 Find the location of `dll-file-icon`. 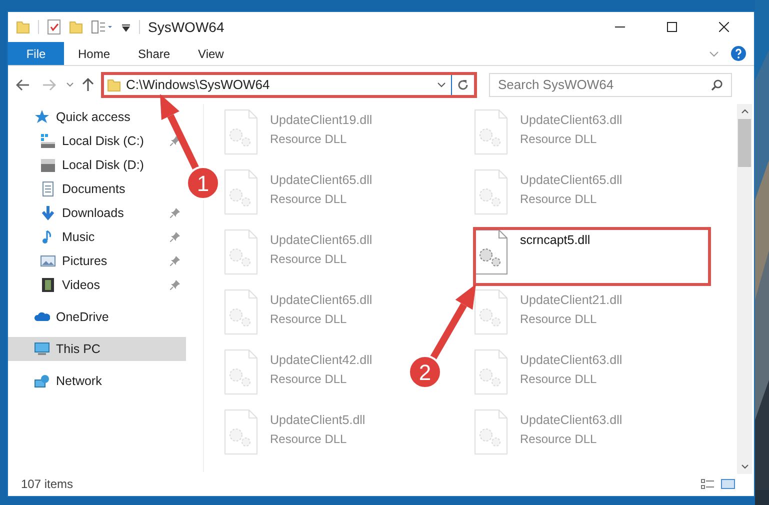

dll-file-icon is located at coordinates (491, 252).